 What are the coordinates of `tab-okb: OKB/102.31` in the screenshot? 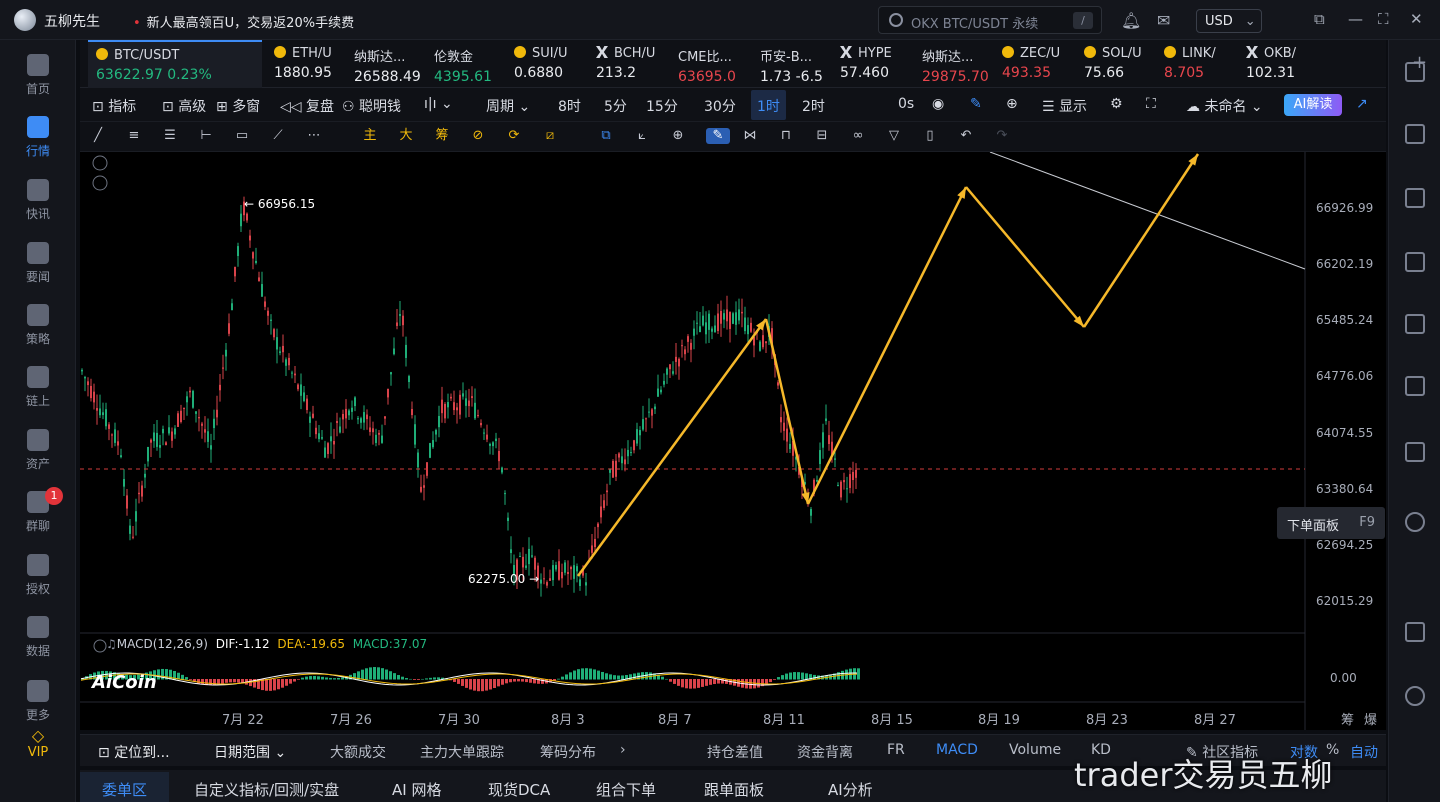 It's located at (1274, 64).